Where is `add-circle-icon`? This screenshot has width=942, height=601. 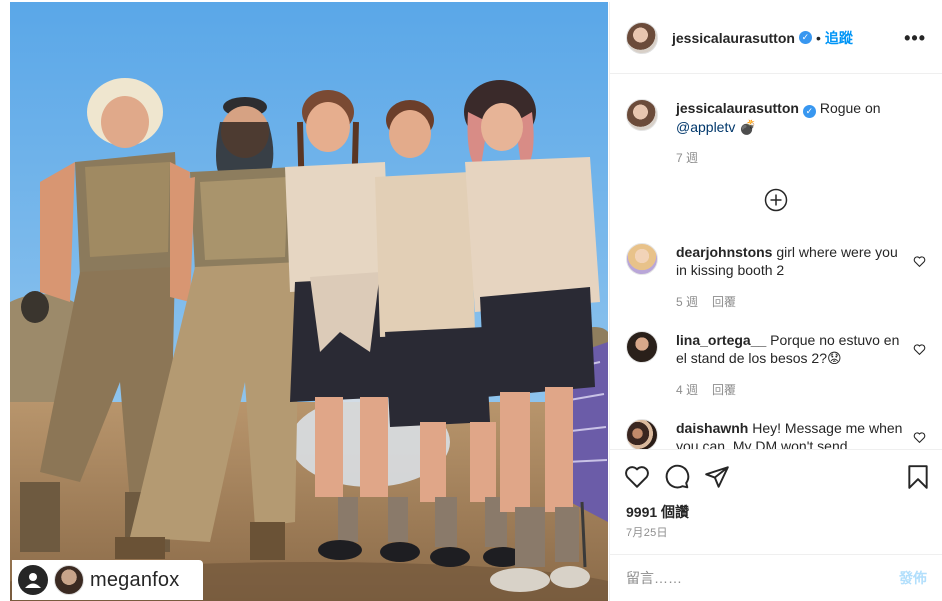
add-circle-icon is located at coordinates (776, 200).